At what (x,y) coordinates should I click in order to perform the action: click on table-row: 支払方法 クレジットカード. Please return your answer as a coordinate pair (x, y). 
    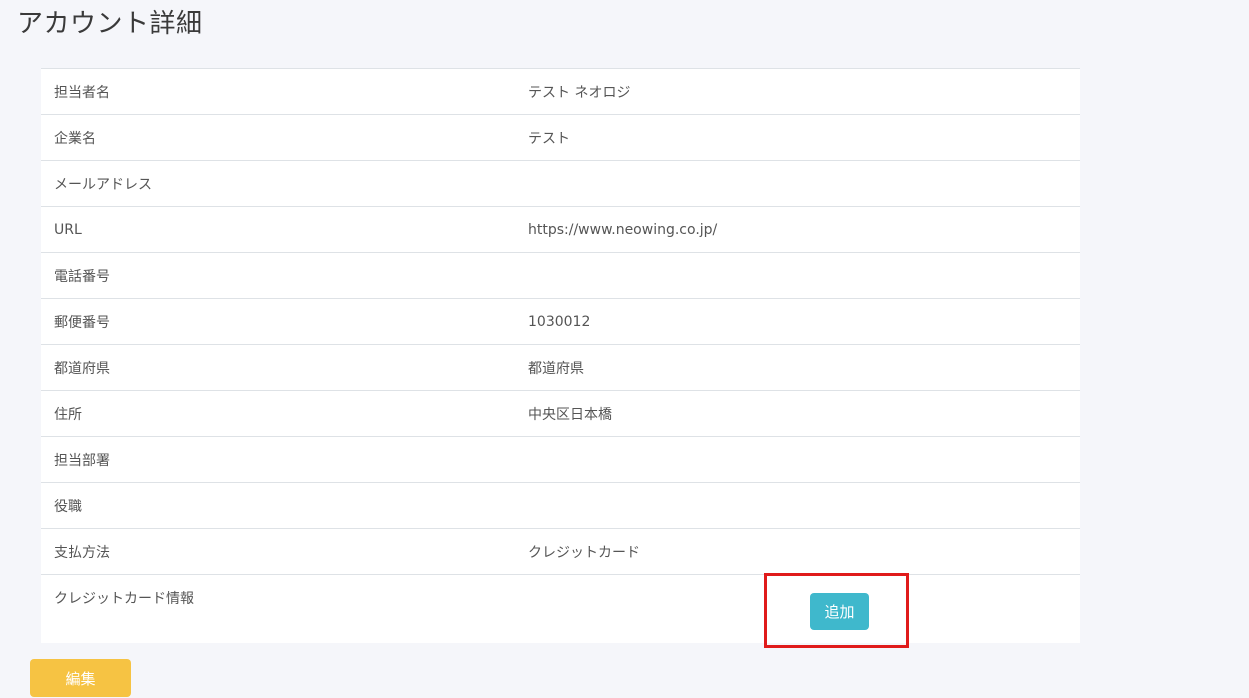
    Looking at the image, I should click on (560, 551).